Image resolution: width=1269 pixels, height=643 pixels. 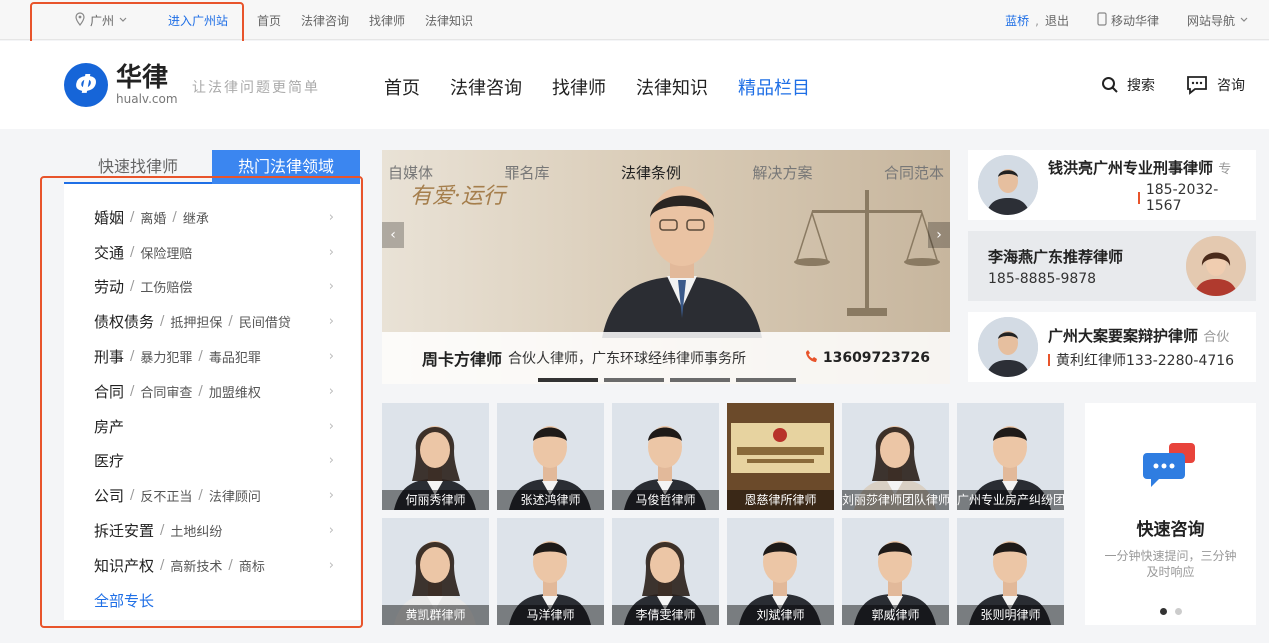 I want to click on lawyer-portrait-image, so click(x=682, y=262).